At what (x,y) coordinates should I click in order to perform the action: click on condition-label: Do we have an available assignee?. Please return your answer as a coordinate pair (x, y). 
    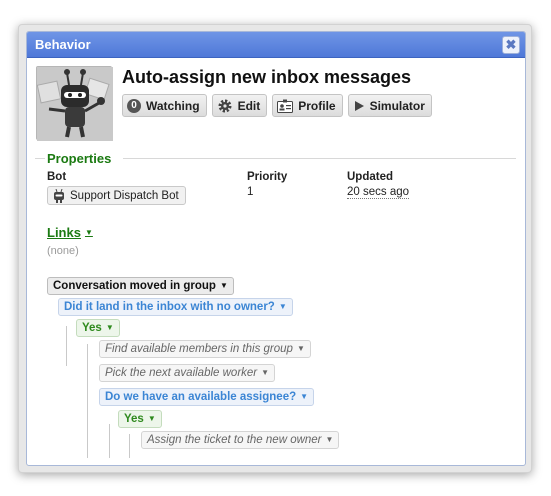
    Looking at the image, I should click on (201, 397).